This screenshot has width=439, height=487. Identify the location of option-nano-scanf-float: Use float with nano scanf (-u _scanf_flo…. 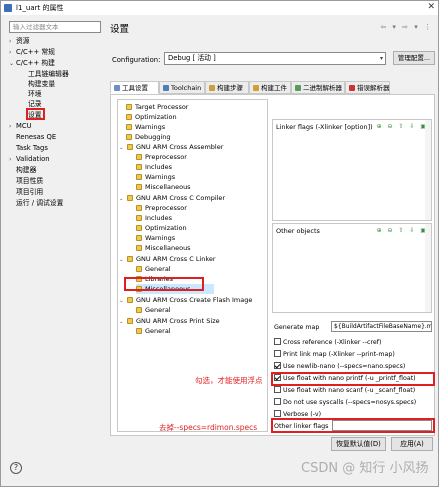
(344, 391).